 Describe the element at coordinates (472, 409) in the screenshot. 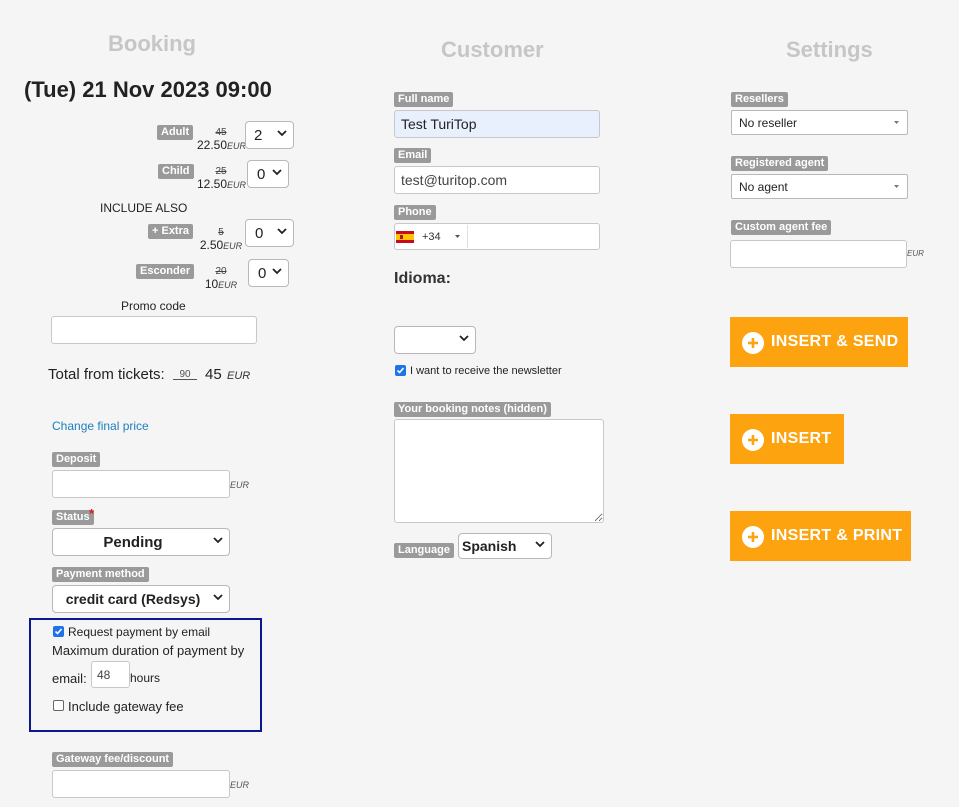

I see `booking-notes-label: Your booking notes (hidden)` at that location.